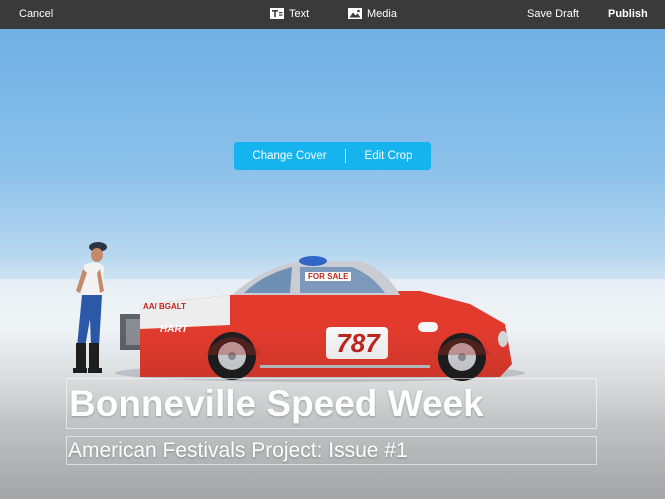  I want to click on story-title-field: Bonneville Speed Week, so click(331, 403).